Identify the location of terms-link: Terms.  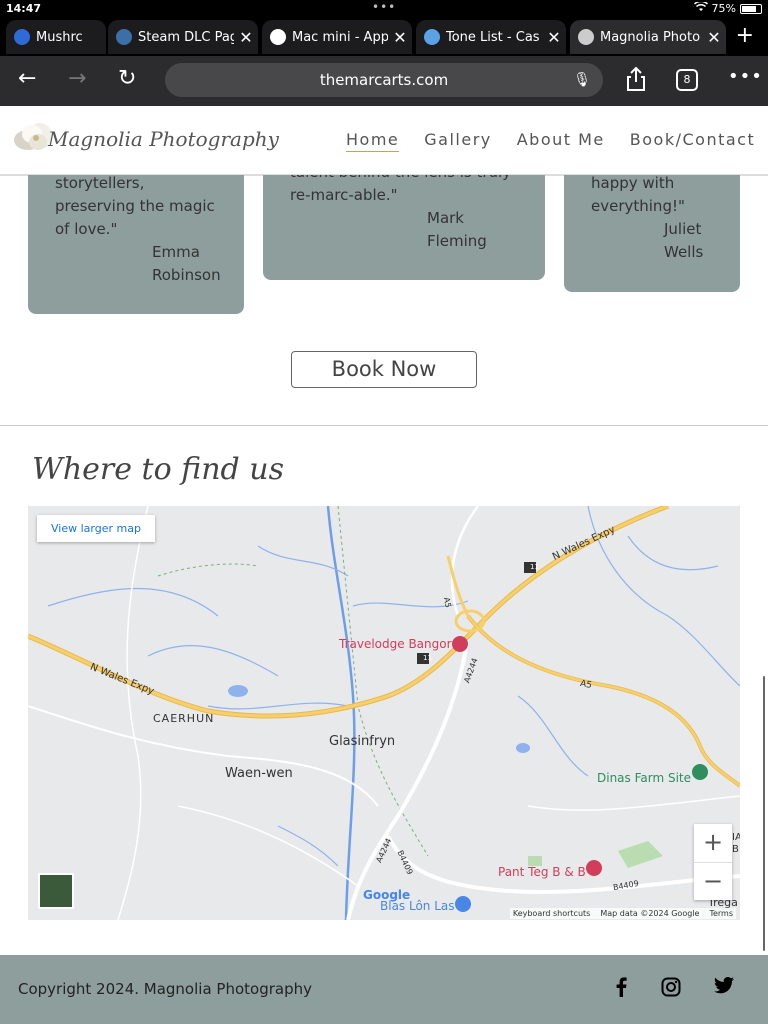
(721, 913).